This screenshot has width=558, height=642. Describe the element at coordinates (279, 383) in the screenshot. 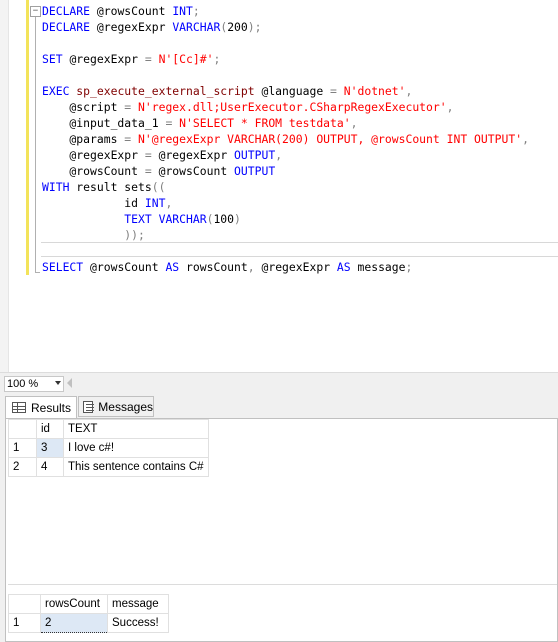

I see `editor-status-strip: 100 %` at that location.